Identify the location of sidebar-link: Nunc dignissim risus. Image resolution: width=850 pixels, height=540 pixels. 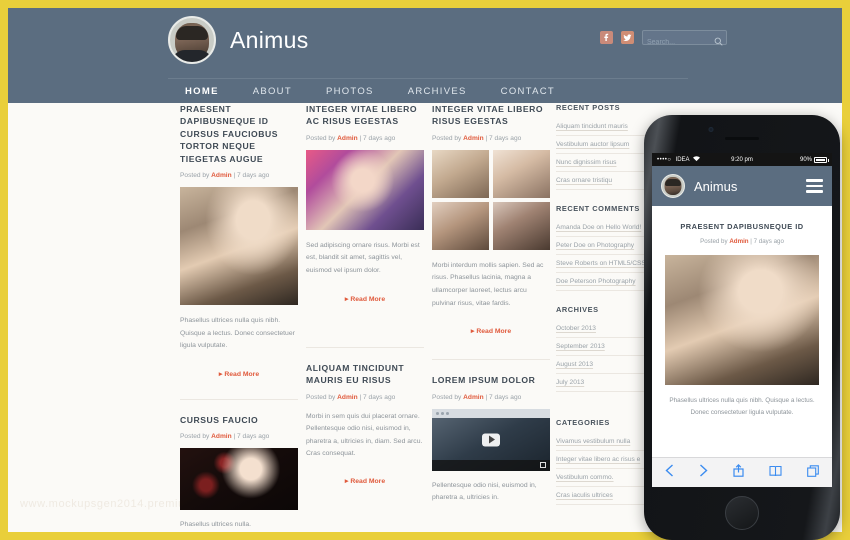
(604, 163).